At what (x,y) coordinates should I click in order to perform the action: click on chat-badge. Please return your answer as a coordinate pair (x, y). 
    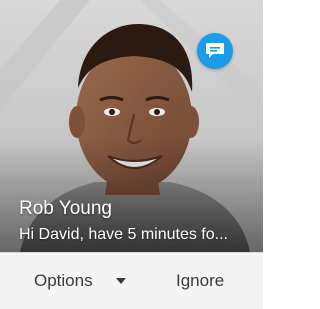
    Looking at the image, I should click on (215, 51).